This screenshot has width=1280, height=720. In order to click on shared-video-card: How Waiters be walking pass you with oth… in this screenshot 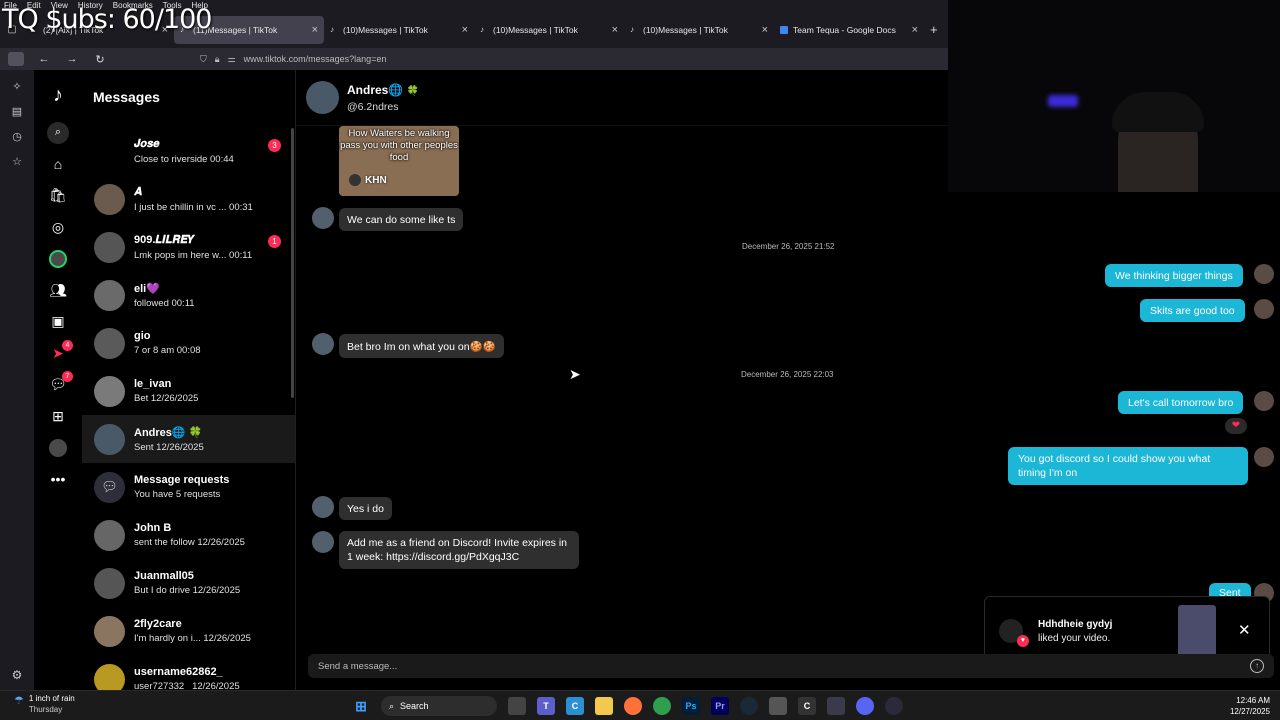, I will do `click(399, 161)`.